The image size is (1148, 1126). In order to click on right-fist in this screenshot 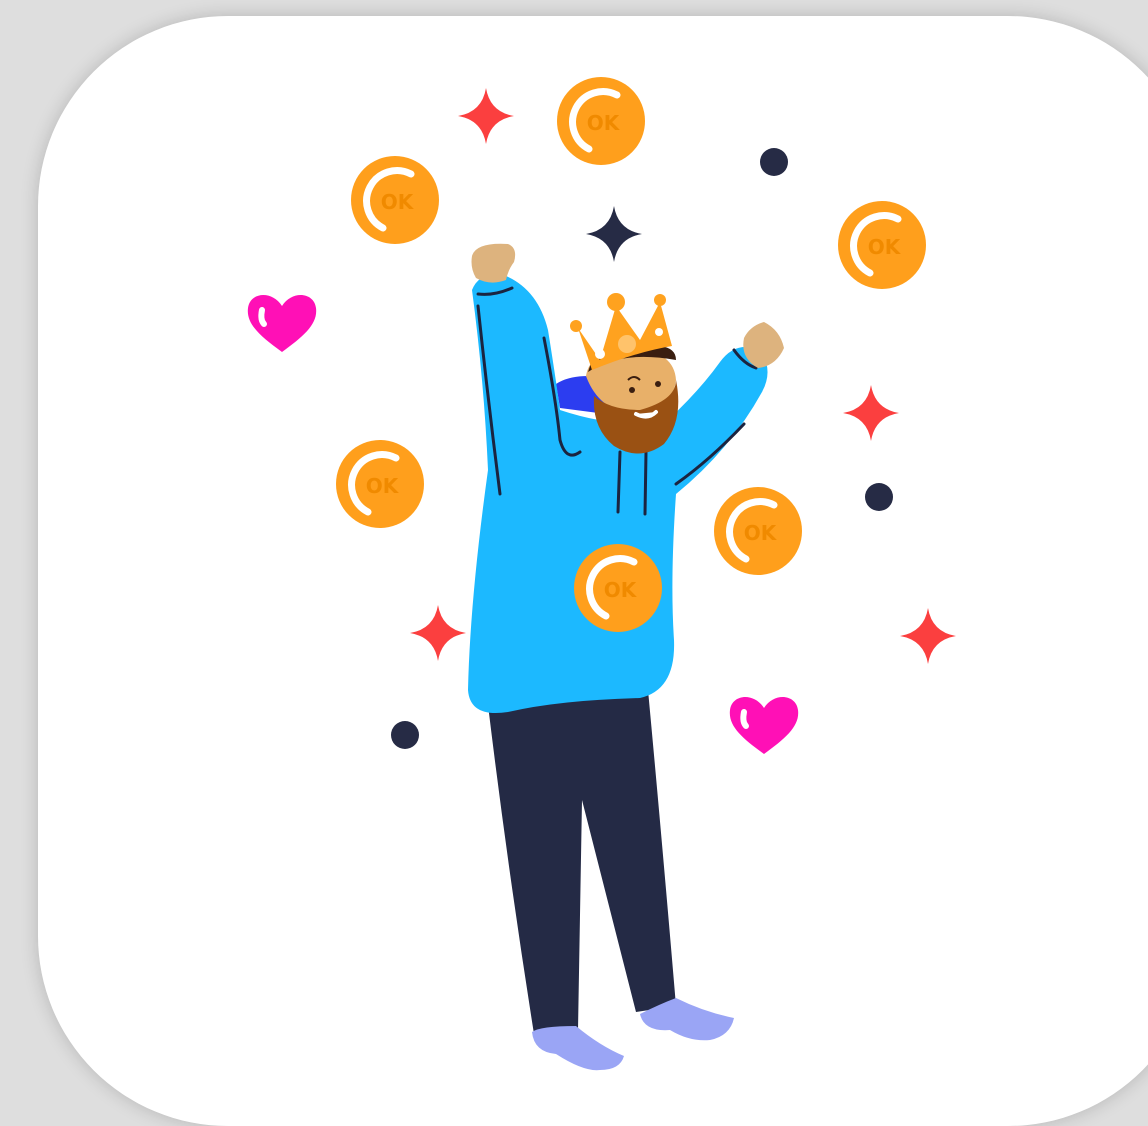, I will do `click(763, 345)`.